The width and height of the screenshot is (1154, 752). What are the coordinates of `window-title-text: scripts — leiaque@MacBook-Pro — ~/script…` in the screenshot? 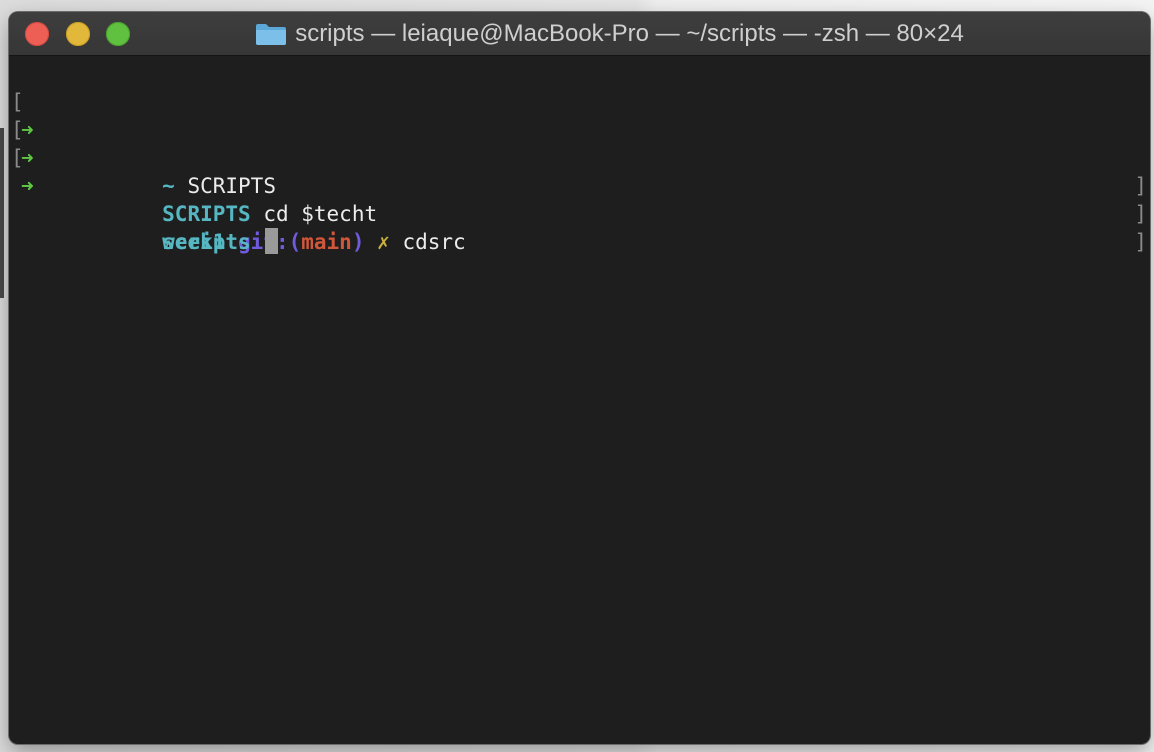 It's located at (629, 33).